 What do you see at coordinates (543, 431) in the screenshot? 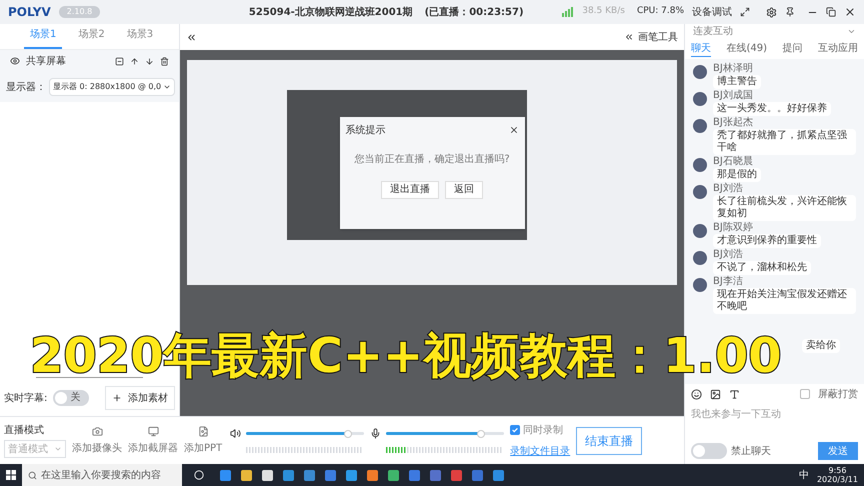
I see `checkbox-label: 同时录制` at bounding box center [543, 431].